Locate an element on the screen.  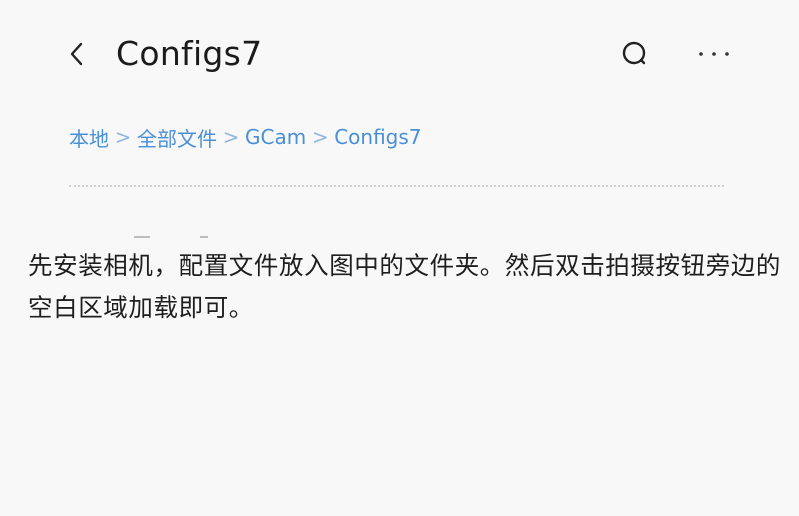
partial-overlay-marks is located at coordinates (171, 237).